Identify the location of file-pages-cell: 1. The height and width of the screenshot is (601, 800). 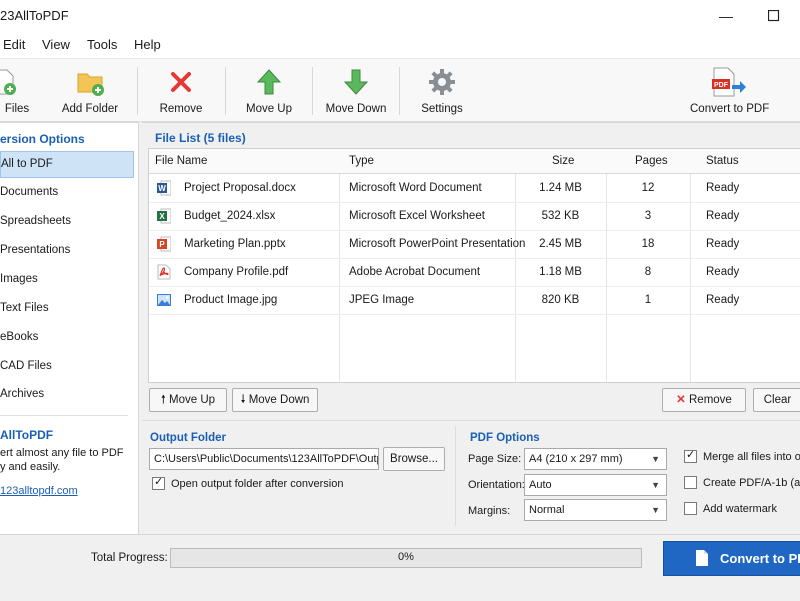
(648, 300).